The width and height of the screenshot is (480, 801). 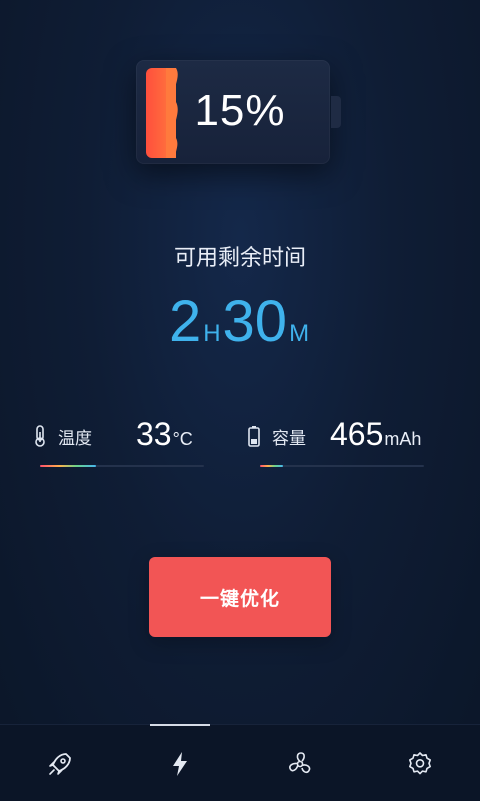 I want to click on capacity-label: 容量, so click(x=289, y=438).